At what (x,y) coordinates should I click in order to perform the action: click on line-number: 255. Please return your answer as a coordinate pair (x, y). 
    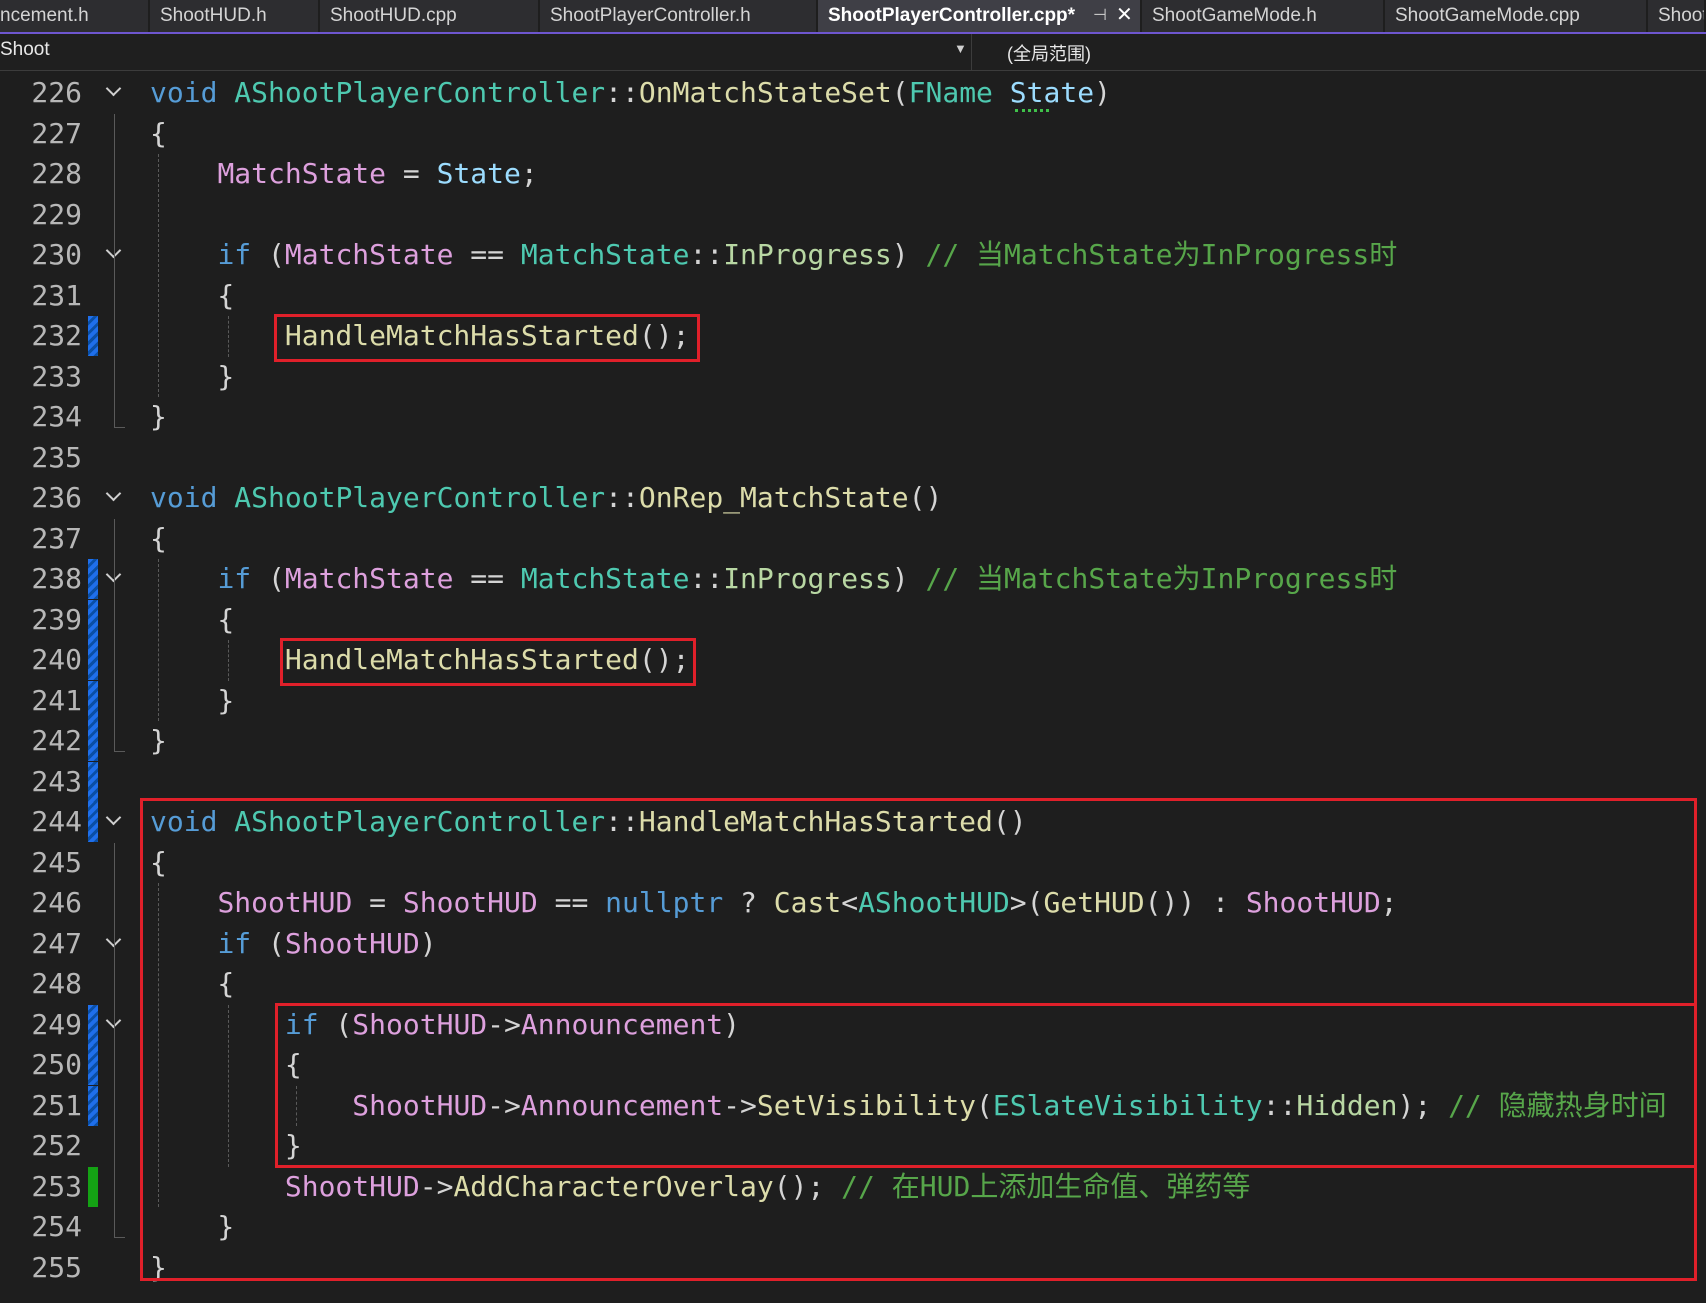
    Looking at the image, I should click on (56, 1267).